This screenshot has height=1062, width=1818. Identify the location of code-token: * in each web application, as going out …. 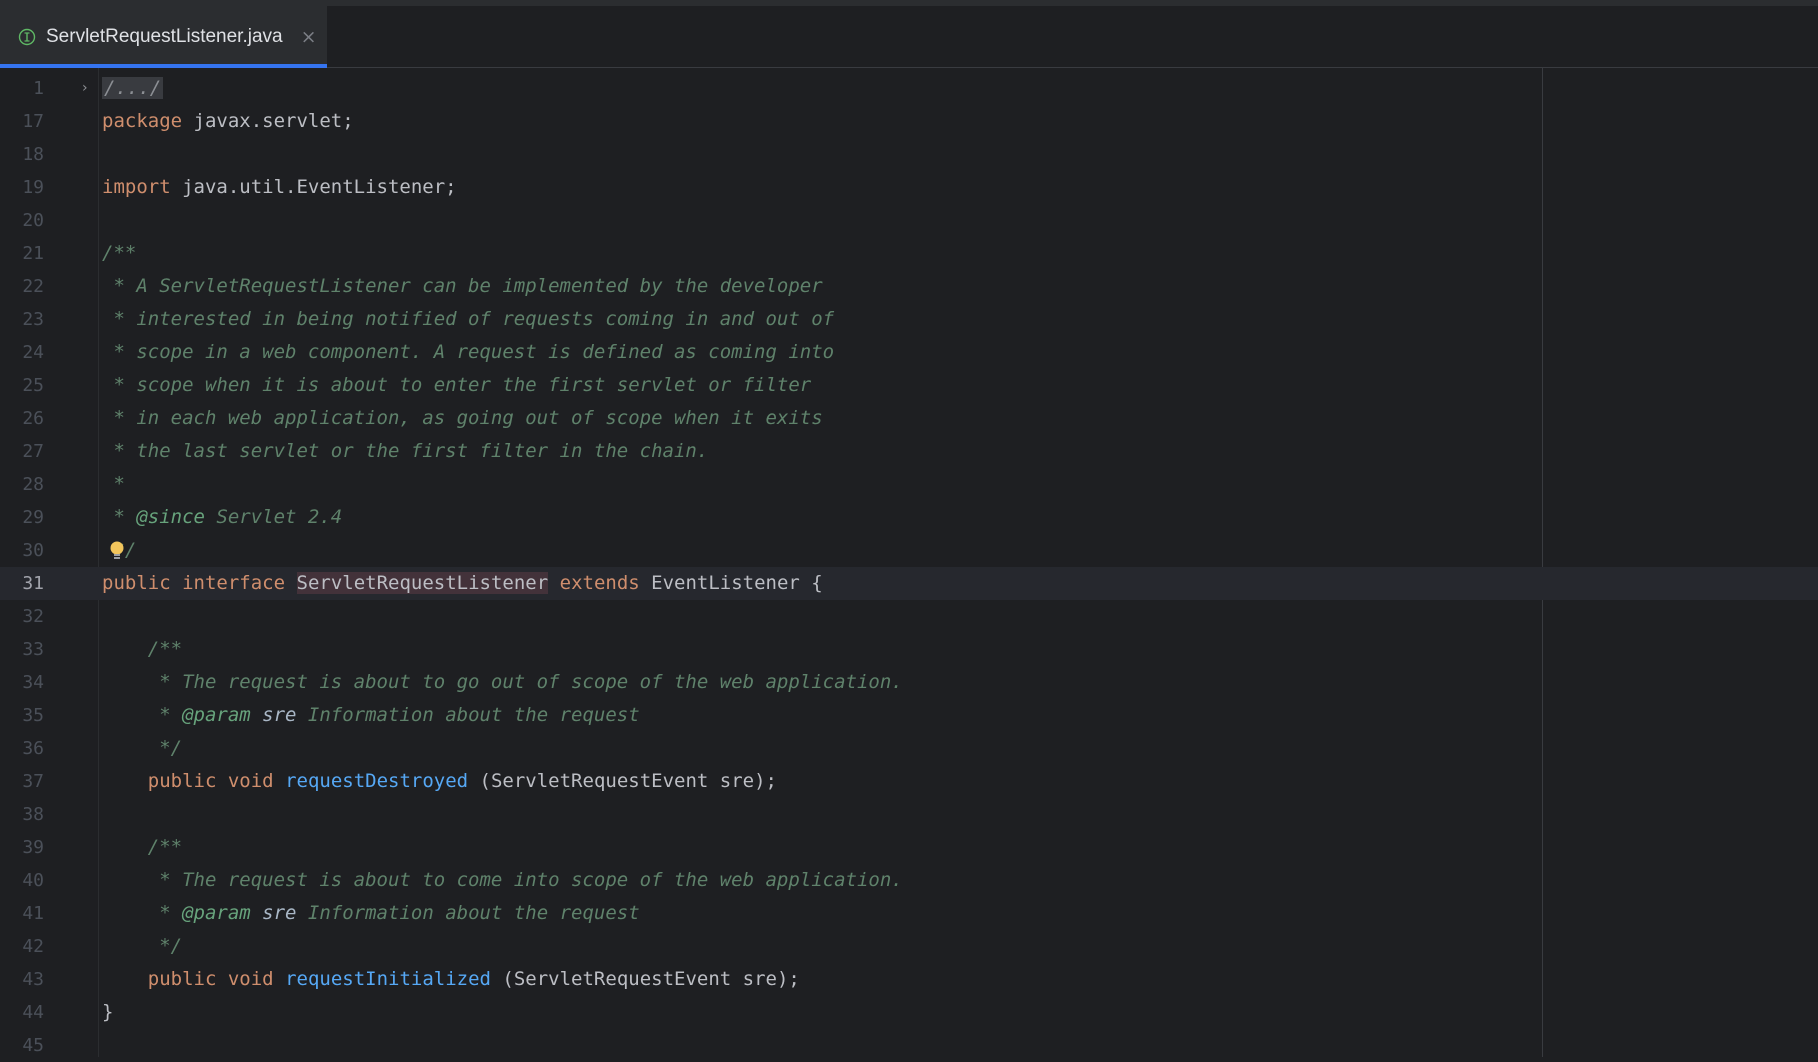
(462, 418).